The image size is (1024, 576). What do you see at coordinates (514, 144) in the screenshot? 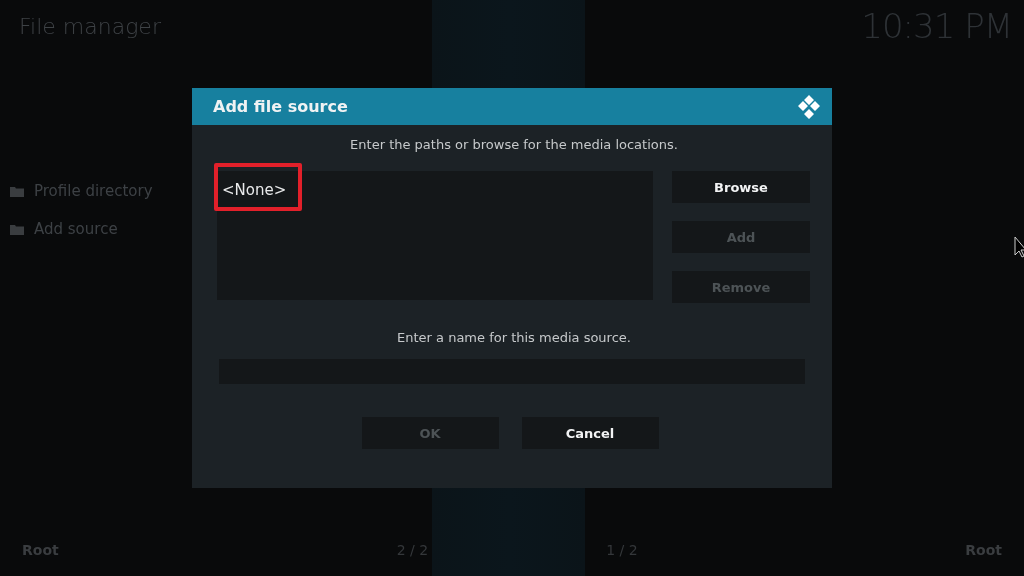
I see `paths-prompt: Enter the paths or browse for the media locations.` at bounding box center [514, 144].